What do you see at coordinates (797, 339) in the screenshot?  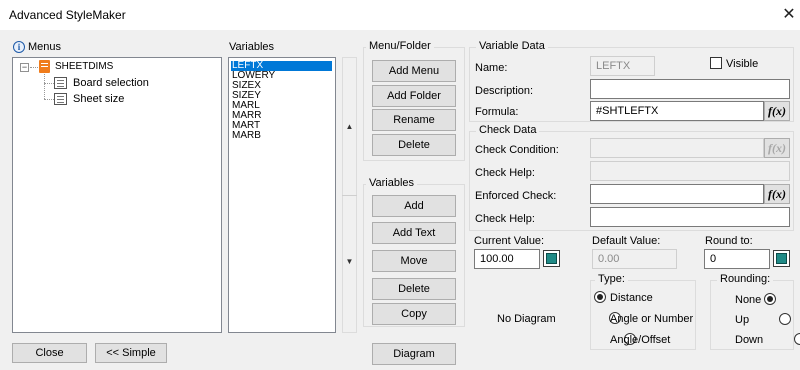 I see `rounding-down-radio` at bounding box center [797, 339].